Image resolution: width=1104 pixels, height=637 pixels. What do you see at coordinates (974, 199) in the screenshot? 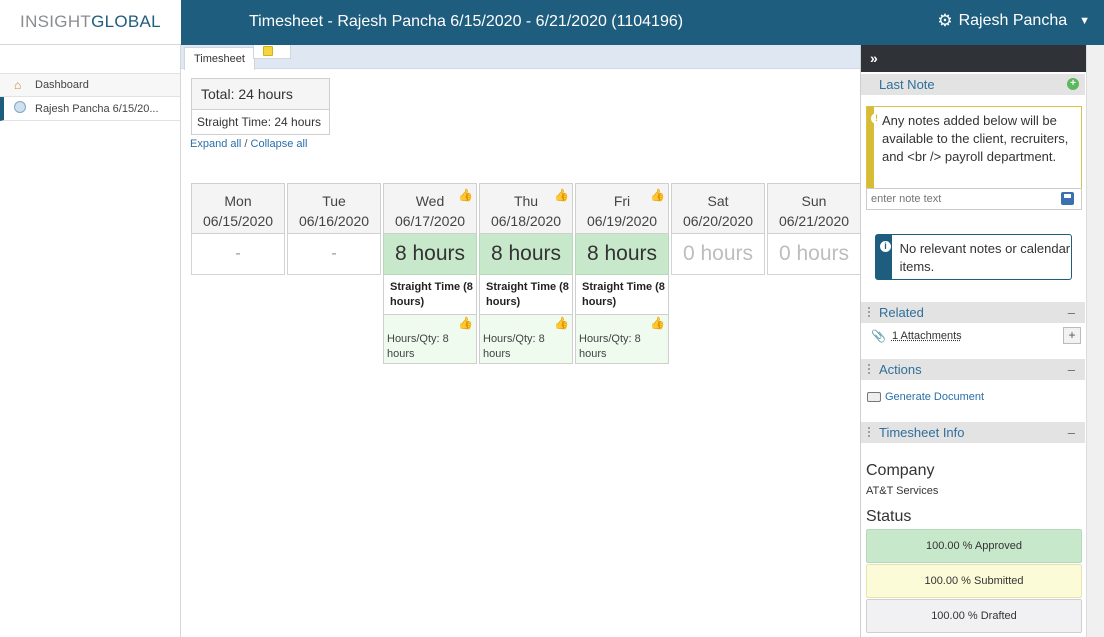
I see `note-input` at bounding box center [974, 199].